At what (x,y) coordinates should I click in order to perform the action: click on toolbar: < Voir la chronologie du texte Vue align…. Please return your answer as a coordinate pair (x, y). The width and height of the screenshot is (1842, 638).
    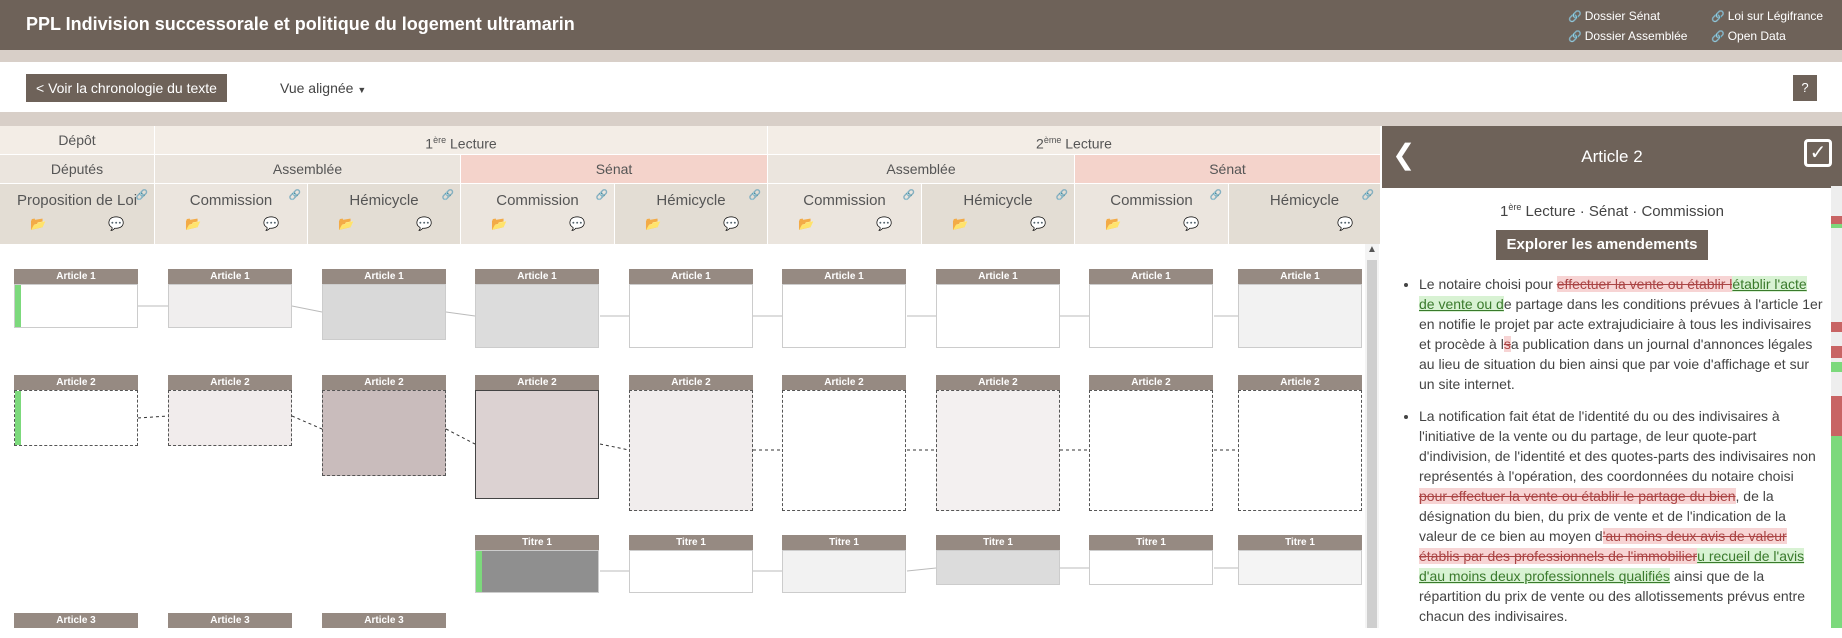
    Looking at the image, I should click on (921, 87).